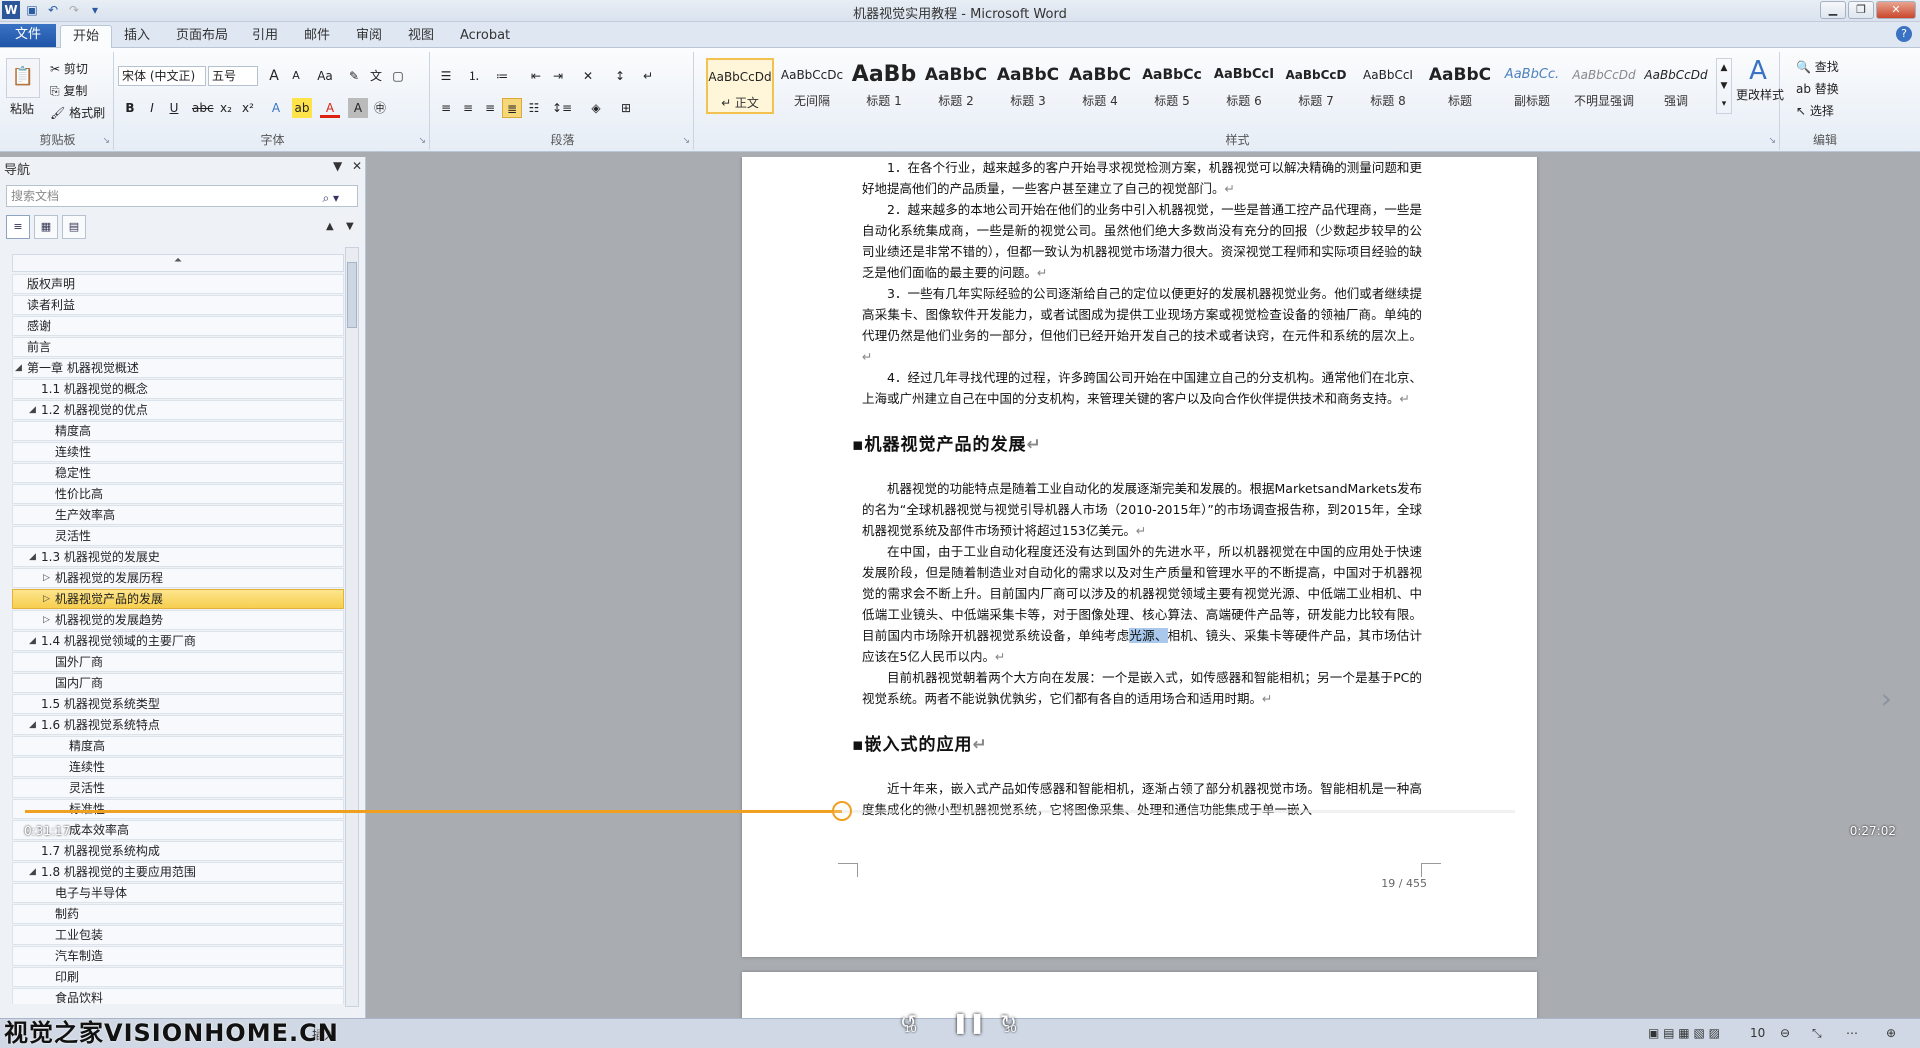  What do you see at coordinates (22, 108) in the screenshot?
I see `paste-button: 粘贴` at bounding box center [22, 108].